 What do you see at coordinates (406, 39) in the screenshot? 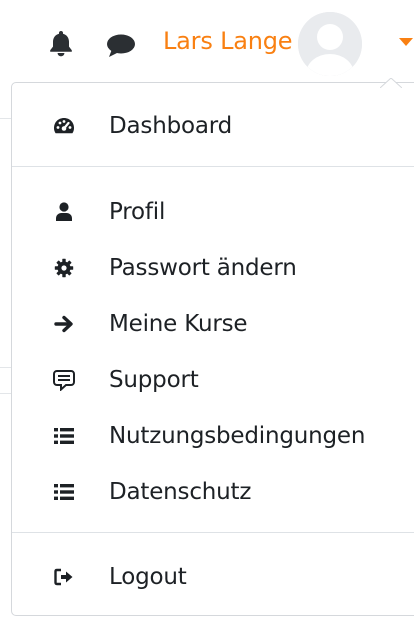
I see `caret-down-icon` at bounding box center [406, 39].